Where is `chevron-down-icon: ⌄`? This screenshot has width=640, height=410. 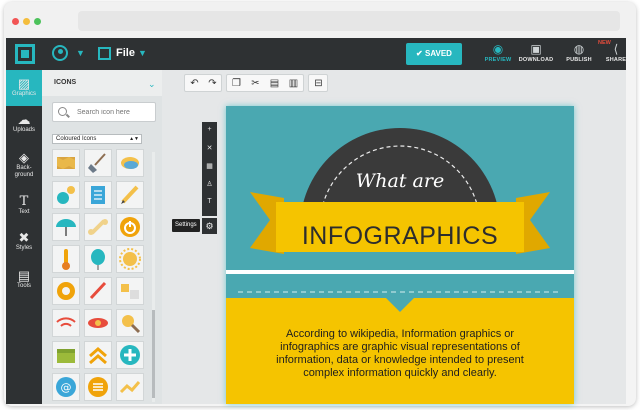 chevron-down-icon: ⌄ is located at coordinates (152, 84).